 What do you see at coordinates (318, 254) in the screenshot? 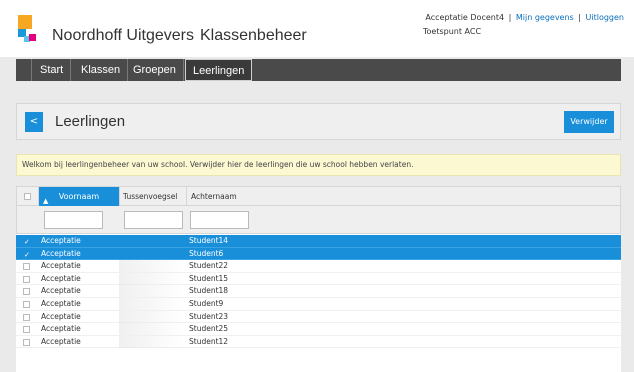
I see `table-row: ✓ Acceptatie Student6` at bounding box center [318, 254].